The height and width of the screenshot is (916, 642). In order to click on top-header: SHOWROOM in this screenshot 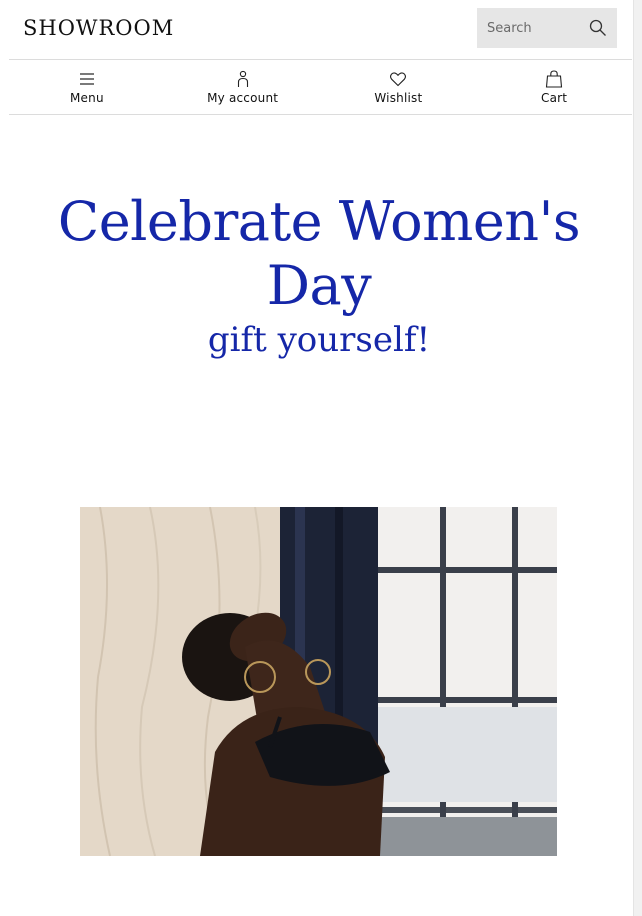, I will do `click(320, 30)`.